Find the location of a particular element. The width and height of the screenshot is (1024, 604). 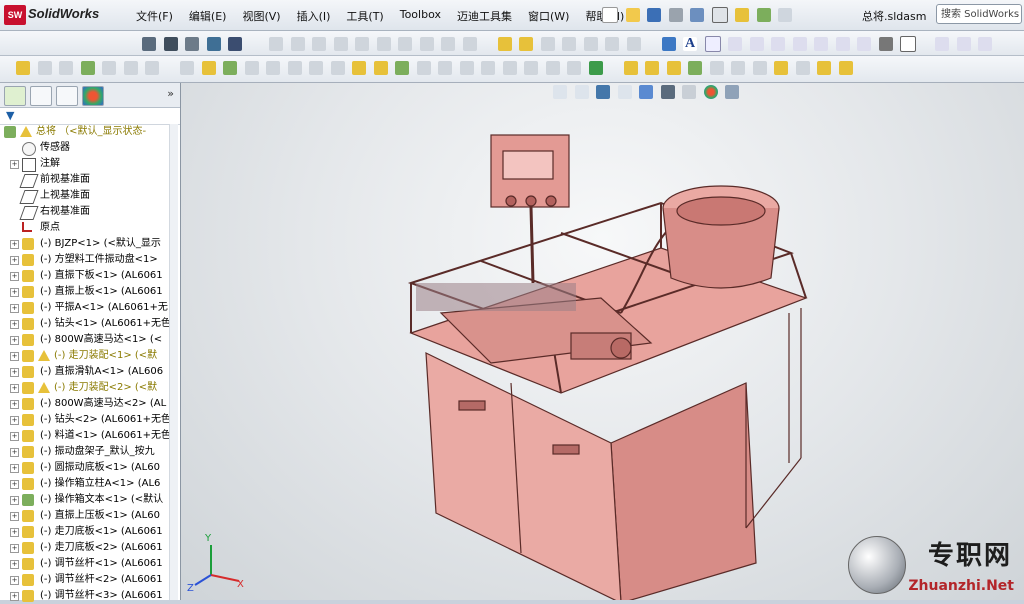

edit-component-icon is located at coordinates (44, 68).